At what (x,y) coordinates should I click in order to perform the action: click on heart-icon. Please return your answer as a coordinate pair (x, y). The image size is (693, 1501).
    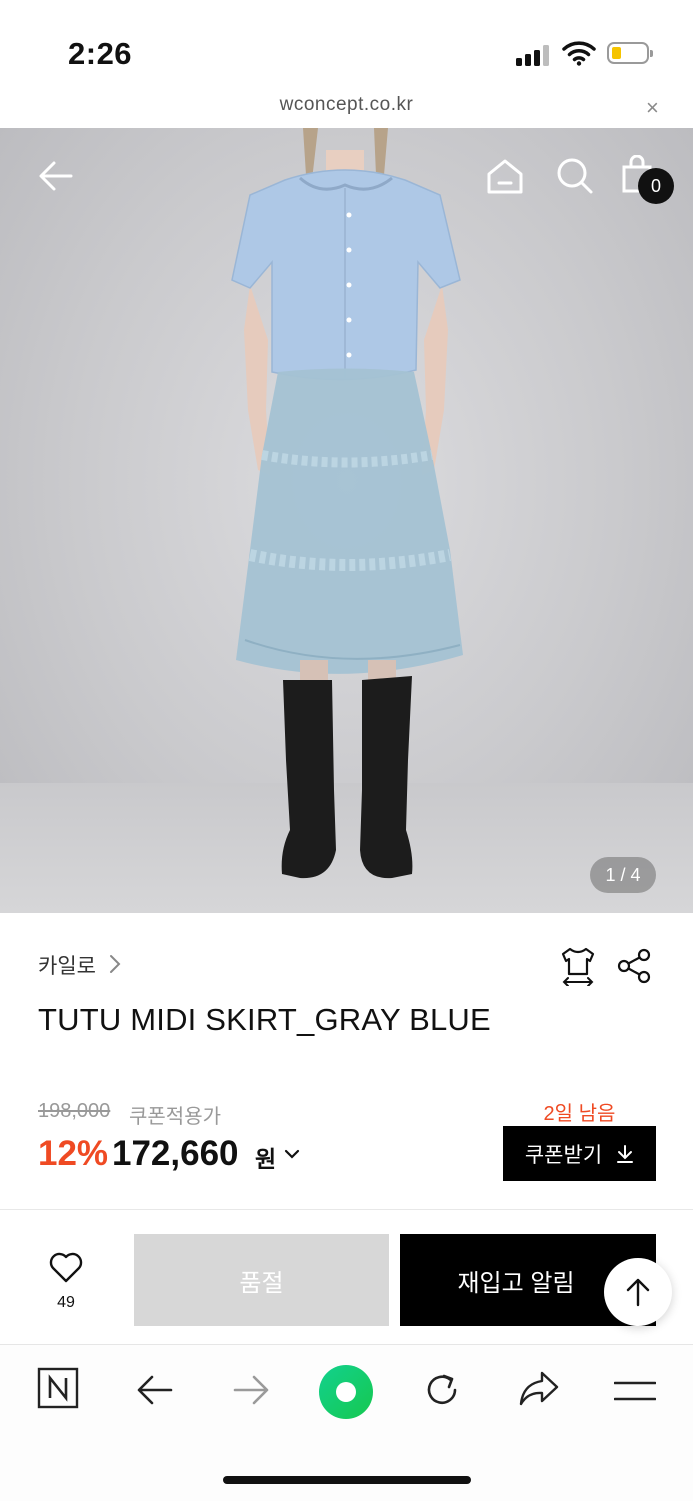
    Looking at the image, I should click on (66, 1268).